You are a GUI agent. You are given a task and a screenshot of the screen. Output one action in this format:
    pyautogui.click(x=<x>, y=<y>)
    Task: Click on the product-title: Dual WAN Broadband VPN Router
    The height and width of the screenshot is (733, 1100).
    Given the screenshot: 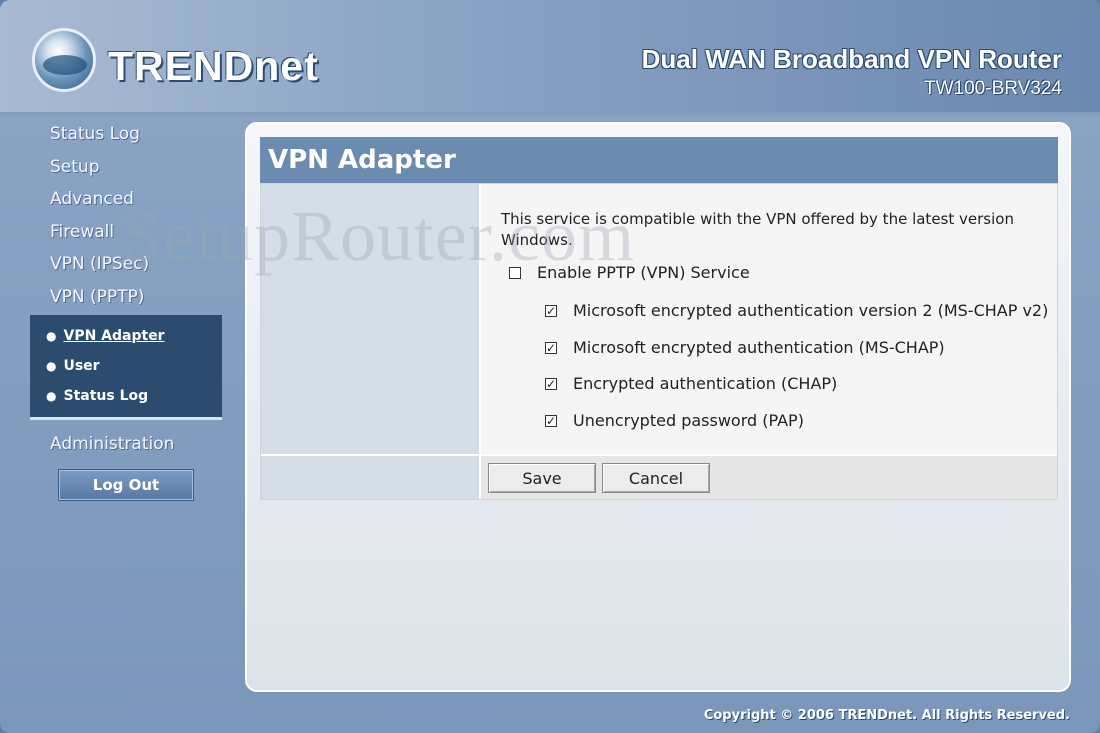 What is the action you would take?
    pyautogui.click(x=851, y=59)
    